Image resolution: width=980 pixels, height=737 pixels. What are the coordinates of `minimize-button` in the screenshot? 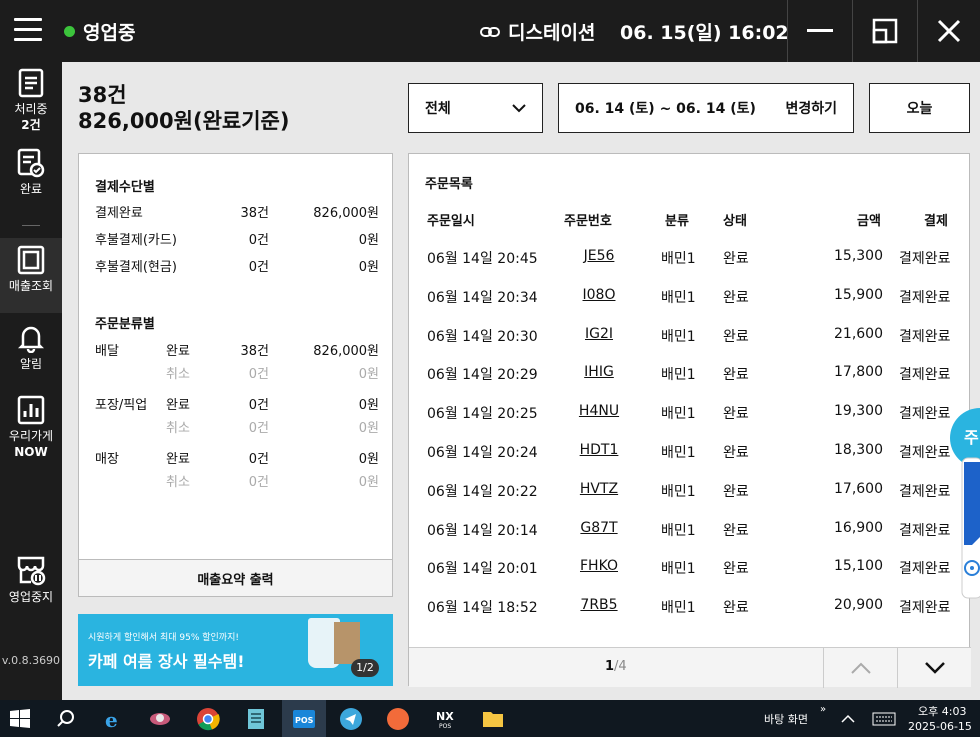 It's located at (819, 31).